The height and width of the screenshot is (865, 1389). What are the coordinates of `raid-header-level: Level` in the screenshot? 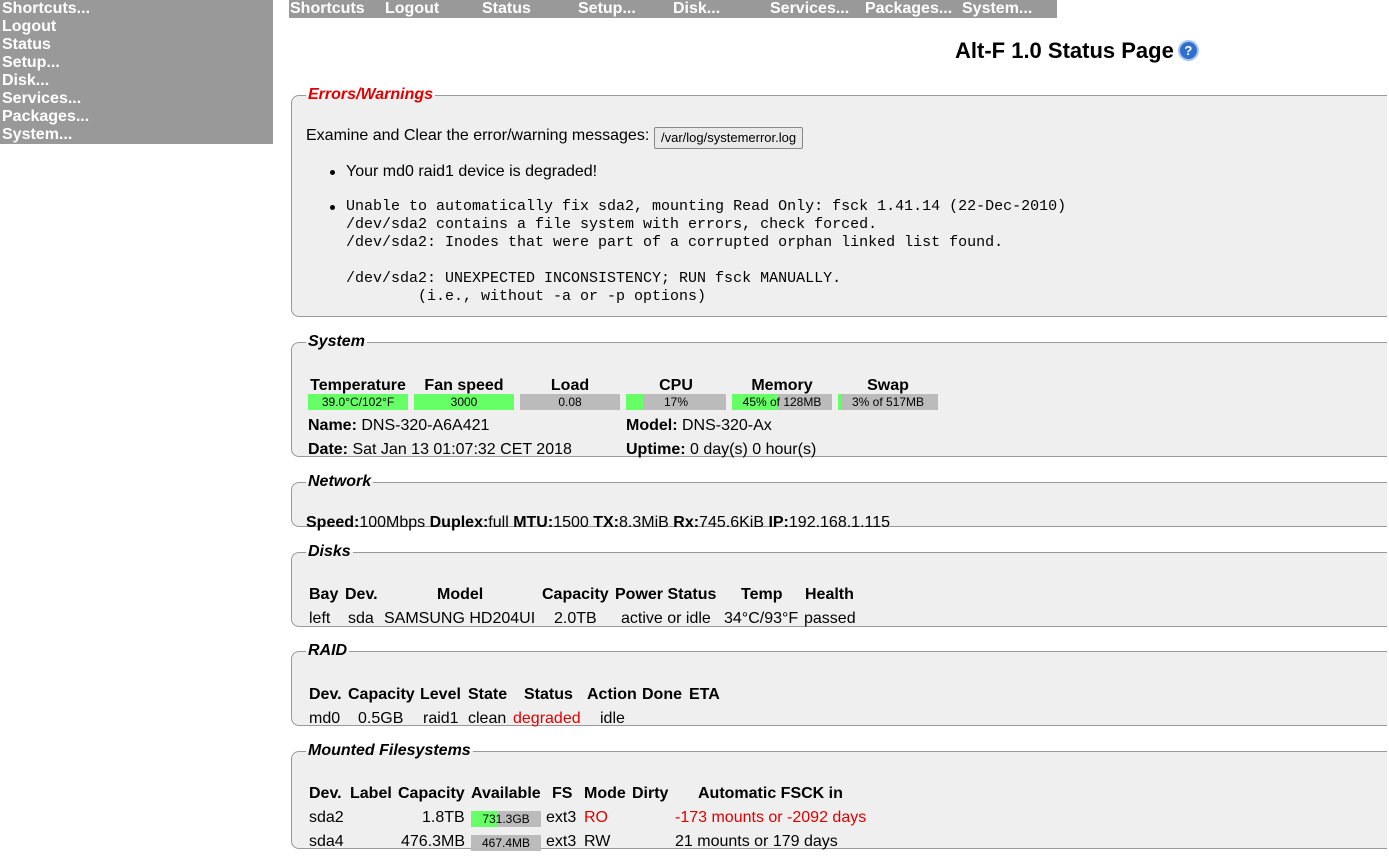 It's located at (440, 694).